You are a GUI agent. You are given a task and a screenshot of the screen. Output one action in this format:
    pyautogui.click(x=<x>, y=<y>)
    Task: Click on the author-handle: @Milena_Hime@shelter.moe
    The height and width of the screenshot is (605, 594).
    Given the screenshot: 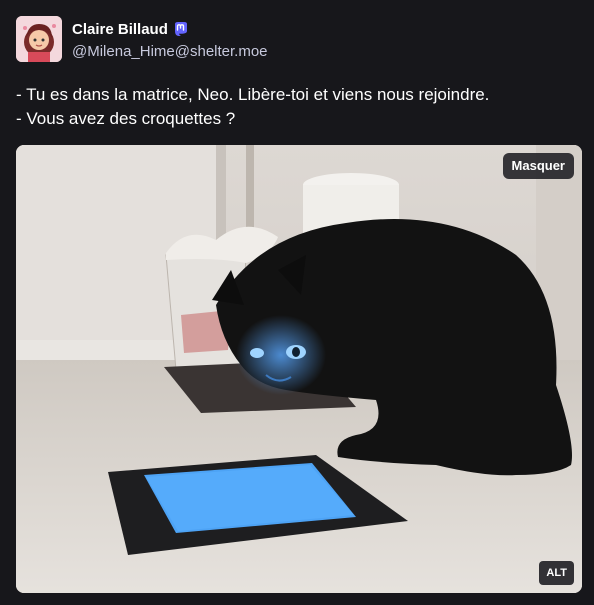 What is the action you would take?
    pyautogui.click(x=170, y=51)
    